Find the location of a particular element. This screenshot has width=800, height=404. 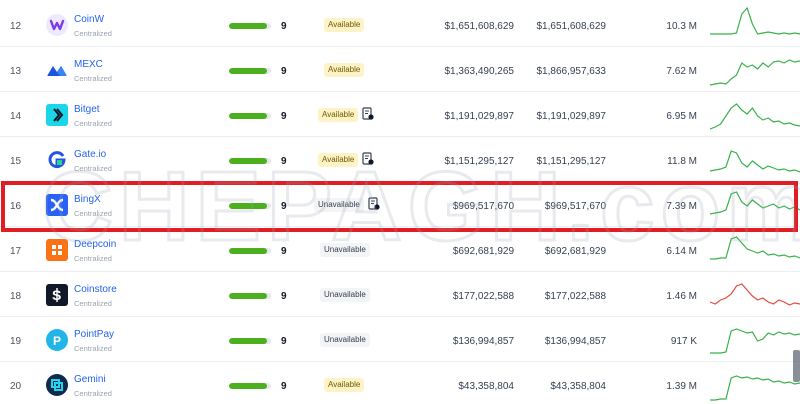

visits-count: 6.14 M is located at coordinates (681, 251).